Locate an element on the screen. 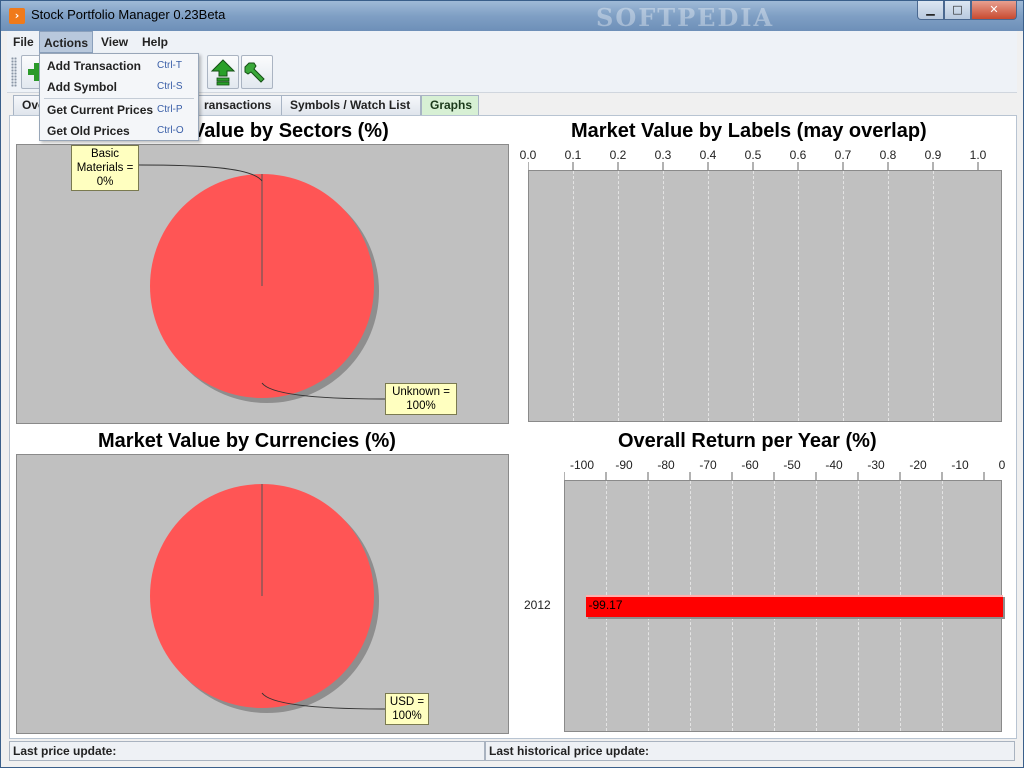 The width and height of the screenshot is (1024, 768). currencies-label-usd: USD = 100% is located at coordinates (407, 709).